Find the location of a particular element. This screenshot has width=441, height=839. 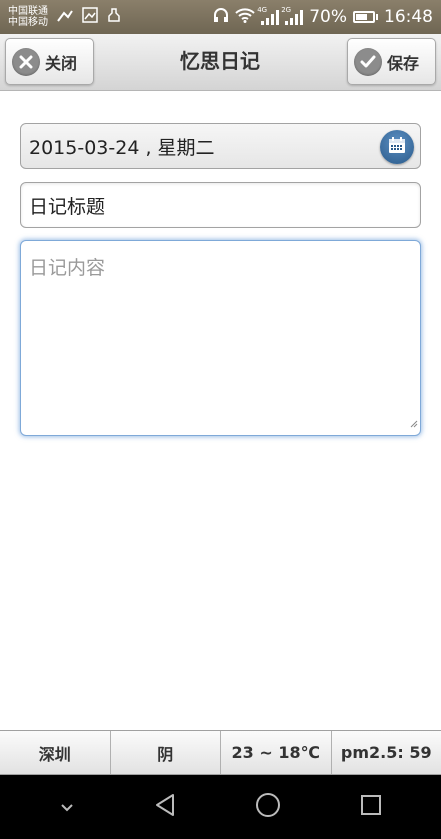

diary-title-value: 日记标题 is located at coordinates (67, 206).